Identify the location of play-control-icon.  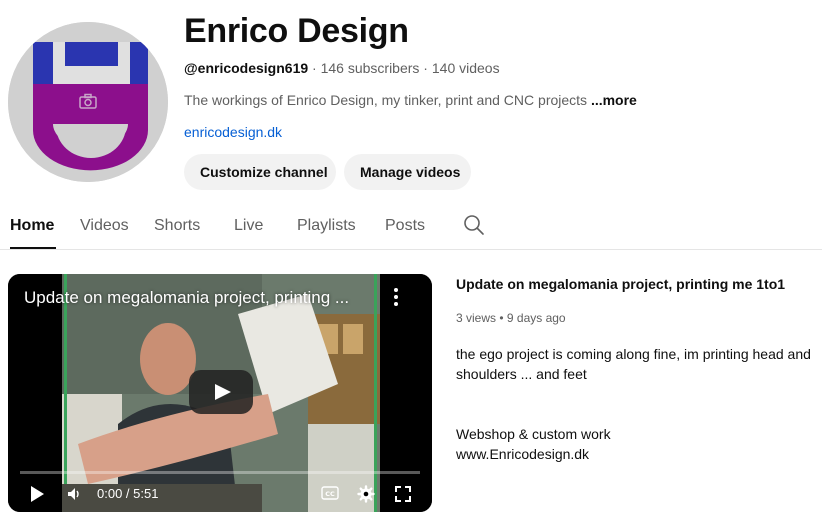
(37, 494).